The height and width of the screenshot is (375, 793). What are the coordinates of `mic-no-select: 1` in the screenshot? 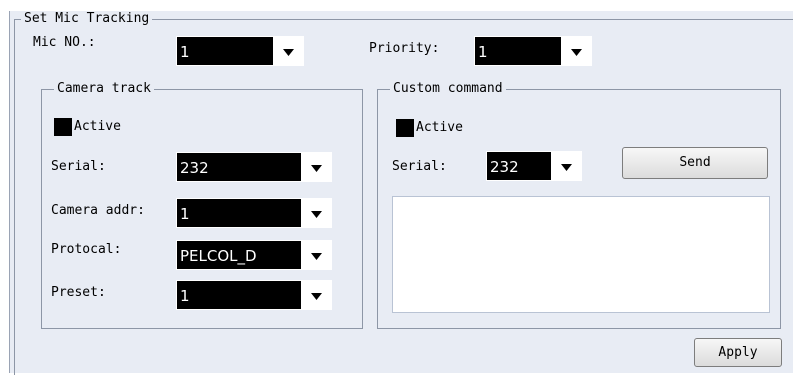 It's located at (240, 51).